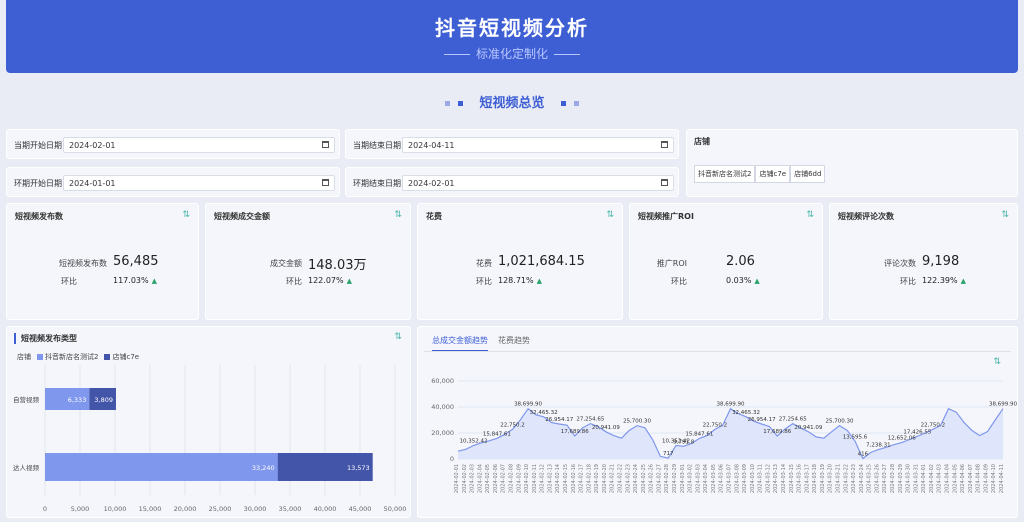  I want to click on prev-end-date-input: 2024-02-01, so click(538, 183).